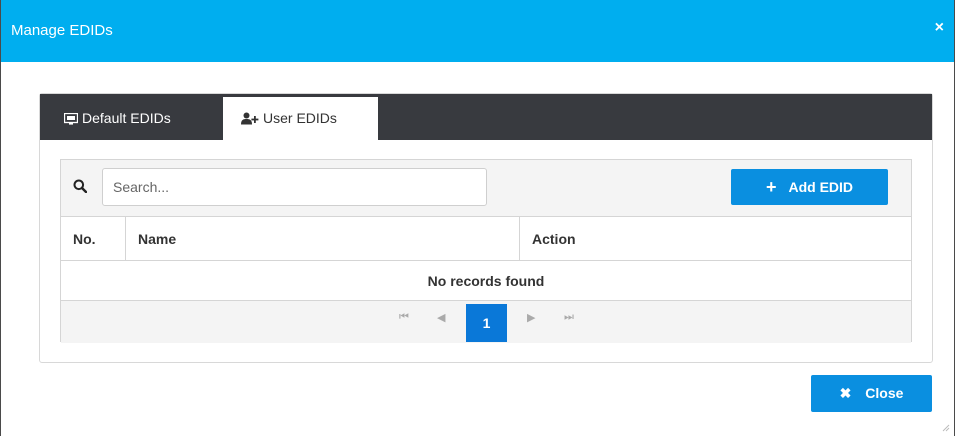  I want to click on close-button: ✖ Close, so click(871, 393).